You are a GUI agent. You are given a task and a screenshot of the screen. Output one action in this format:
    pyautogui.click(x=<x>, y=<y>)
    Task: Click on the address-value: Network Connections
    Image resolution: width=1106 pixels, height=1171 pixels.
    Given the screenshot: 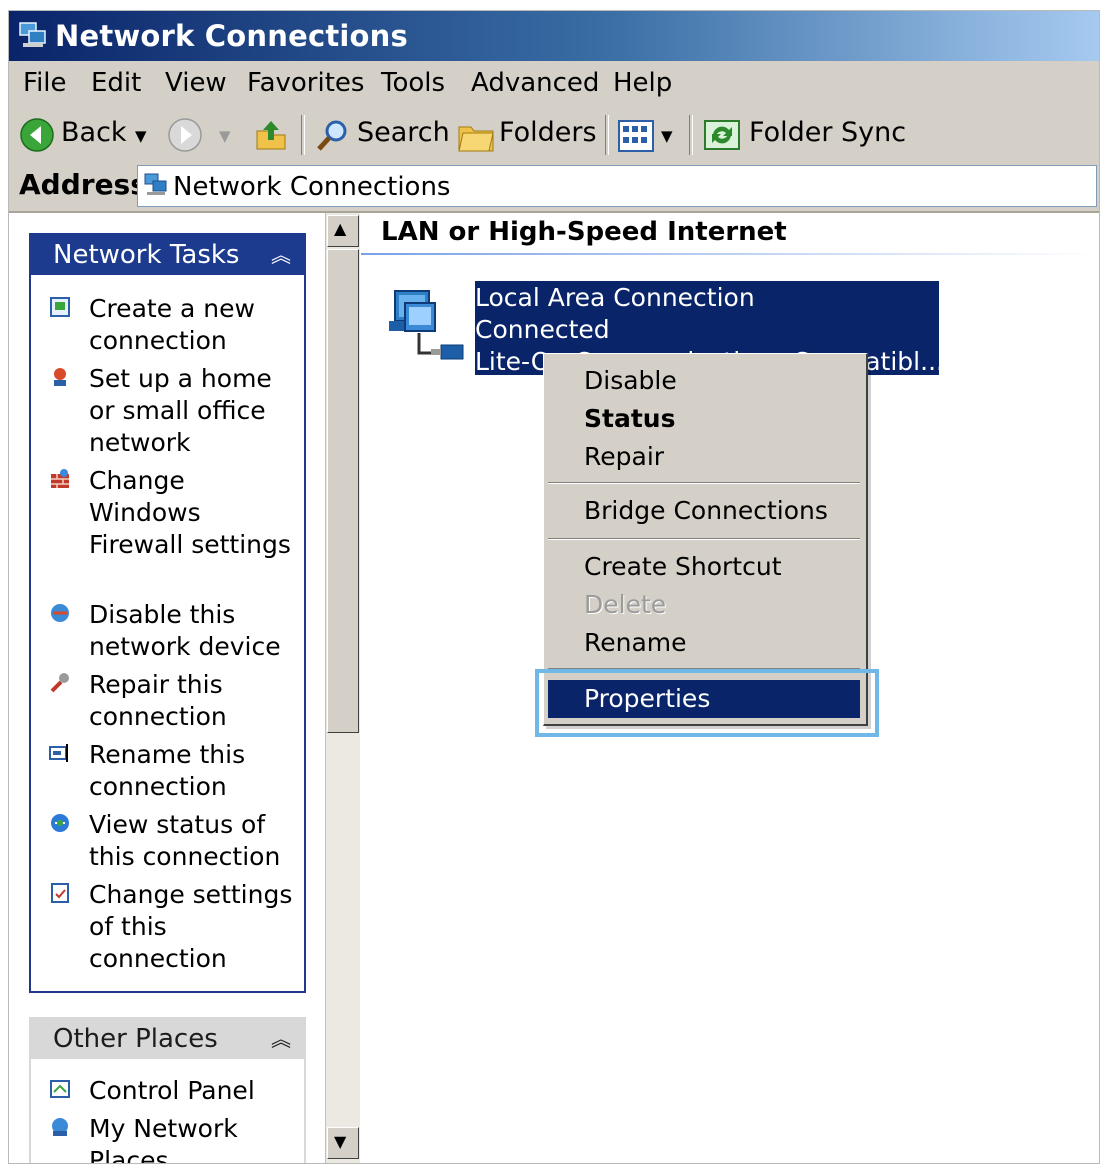 What is the action you would take?
    pyautogui.click(x=311, y=187)
    